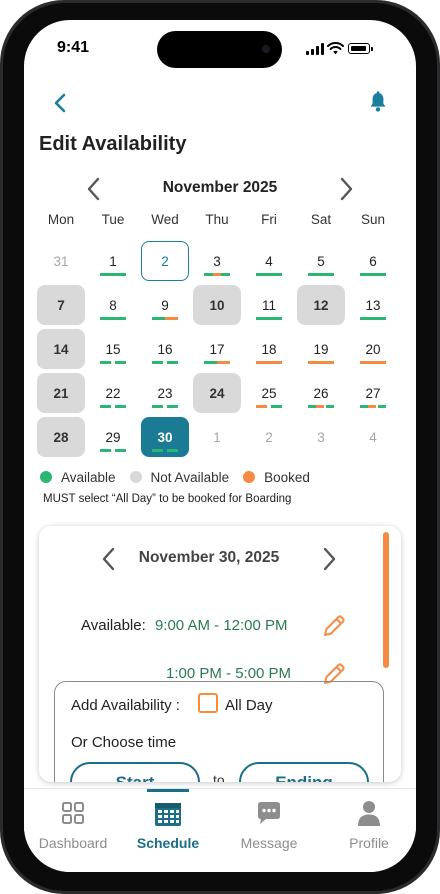 The width and height of the screenshot is (440, 894). I want to click on calendar-day: 17, so click(217, 349).